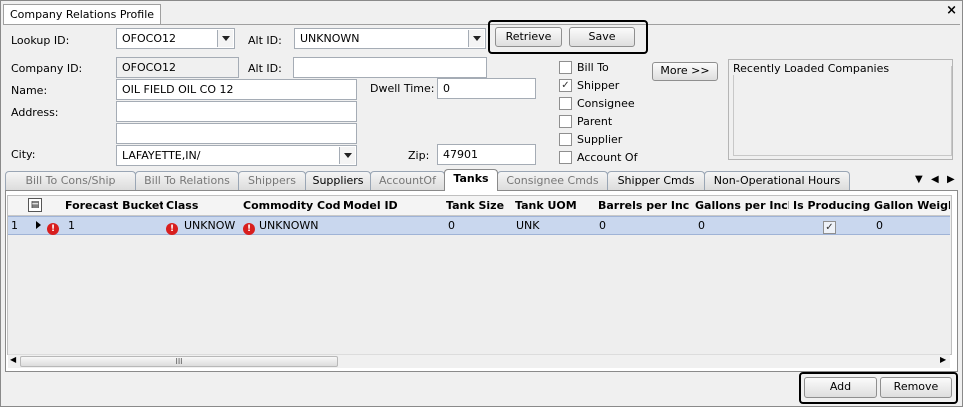  What do you see at coordinates (656, 180) in the screenshot?
I see `tab-shipper-cmds: Shipper Cmds` at bounding box center [656, 180].